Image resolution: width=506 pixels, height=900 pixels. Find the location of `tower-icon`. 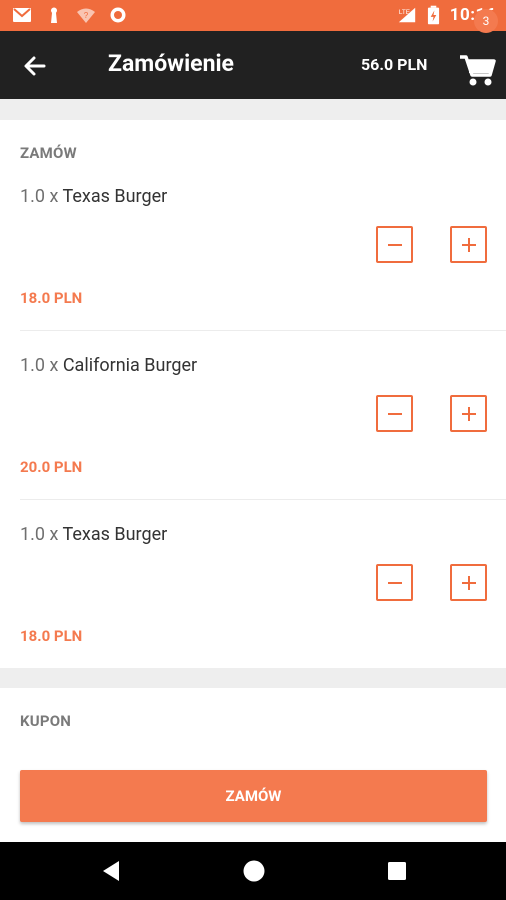

tower-icon is located at coordinates (54, 15).